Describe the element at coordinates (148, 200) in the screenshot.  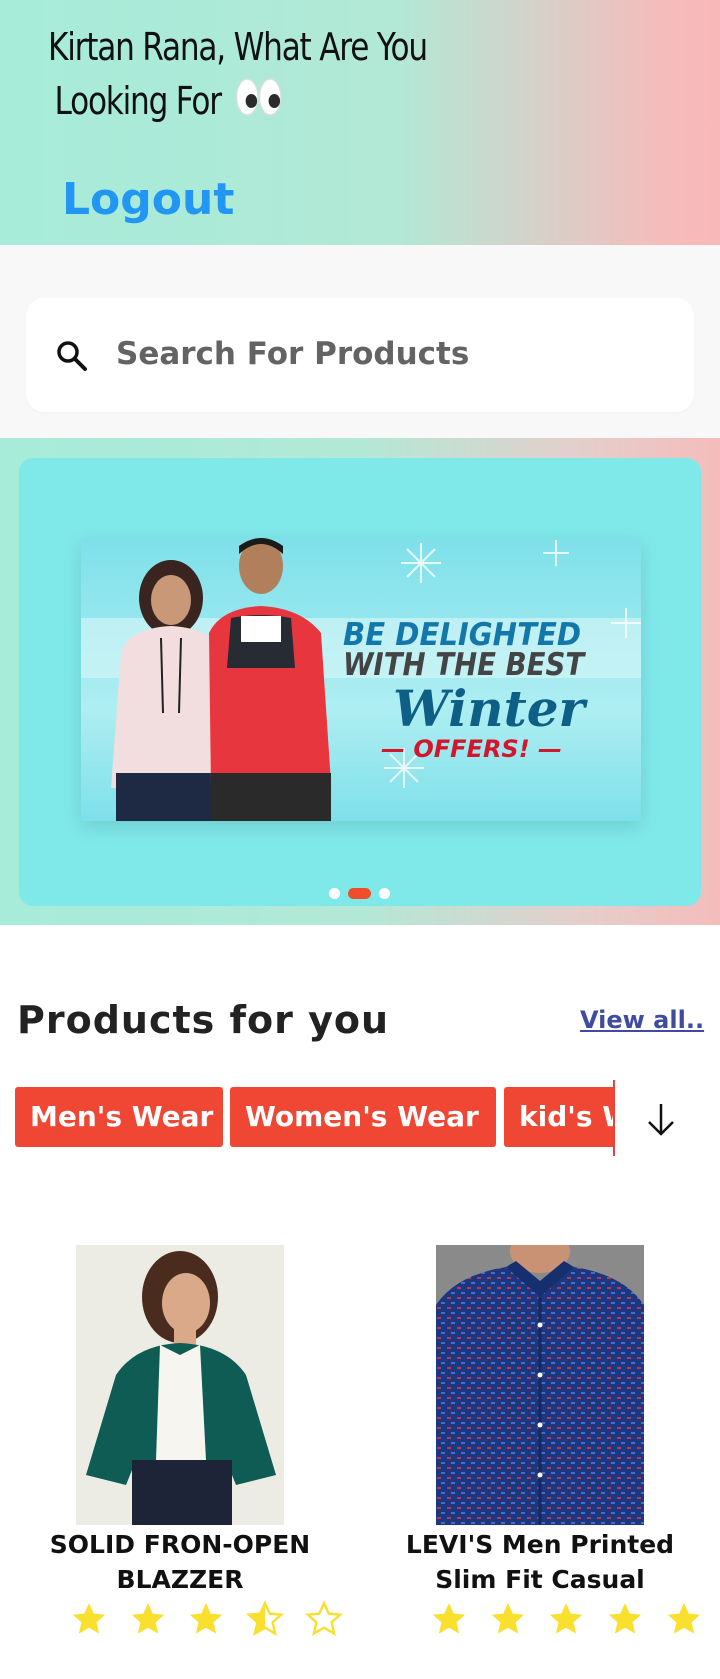
I see `logout-link: Logout` at that location.